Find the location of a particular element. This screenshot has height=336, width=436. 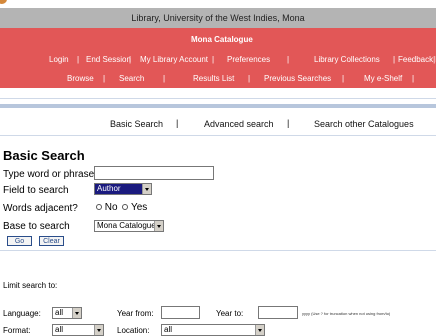

language-label: Language: is located at coordinates (22, 313).